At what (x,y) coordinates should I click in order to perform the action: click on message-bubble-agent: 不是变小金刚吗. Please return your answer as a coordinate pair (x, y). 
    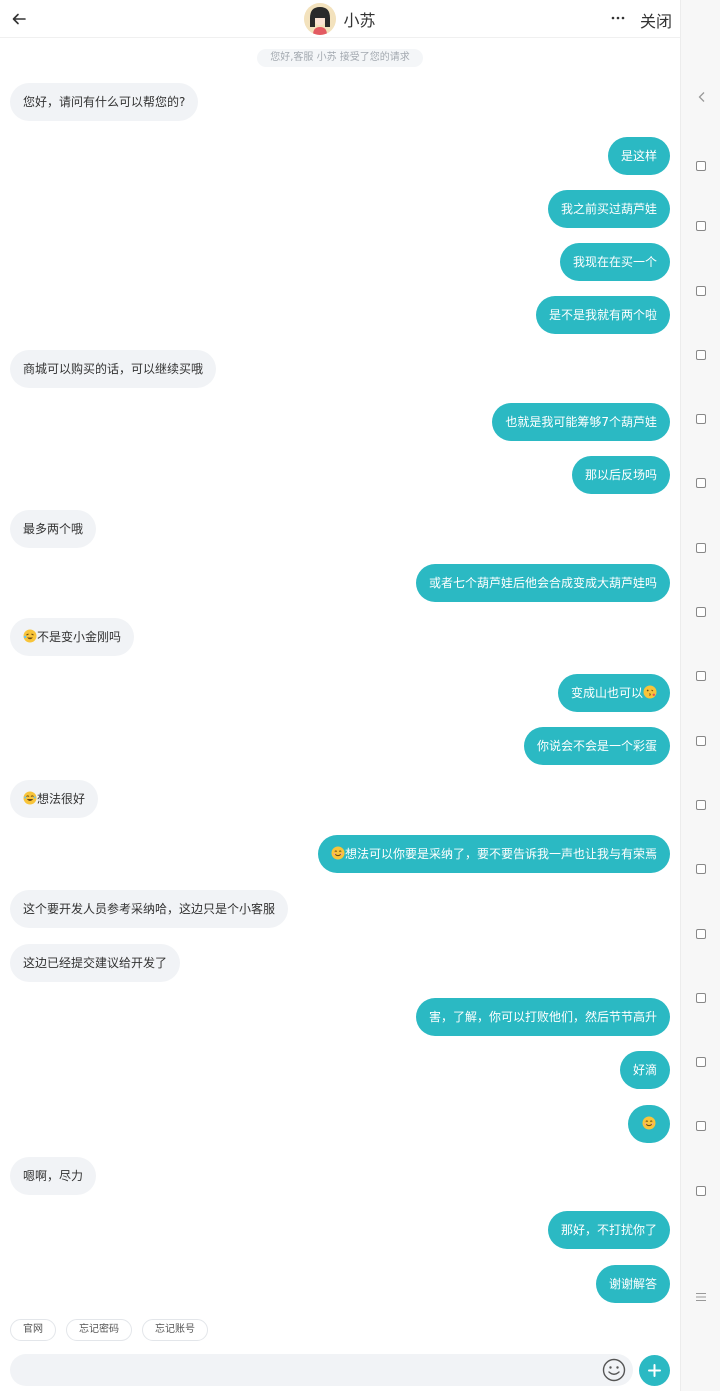
    Looking at the image, I should click on (72, 637).